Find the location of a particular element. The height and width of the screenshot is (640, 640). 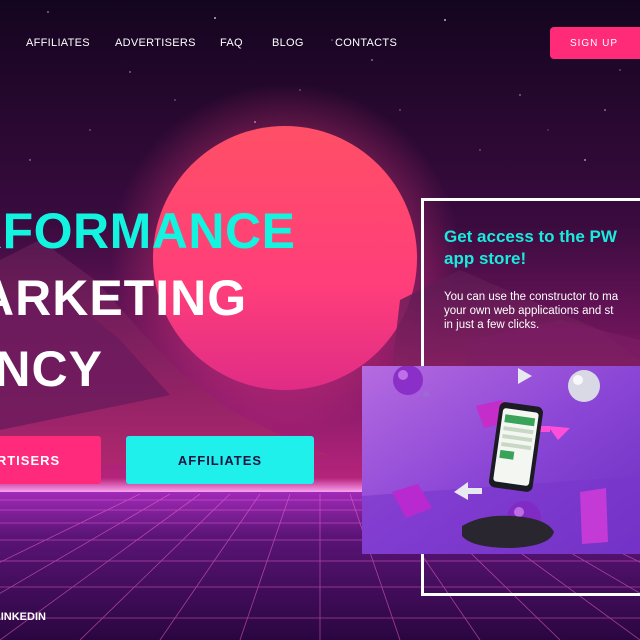

nav-link-advertisers: ADVERTISERS is located at coordinates (155, 43).